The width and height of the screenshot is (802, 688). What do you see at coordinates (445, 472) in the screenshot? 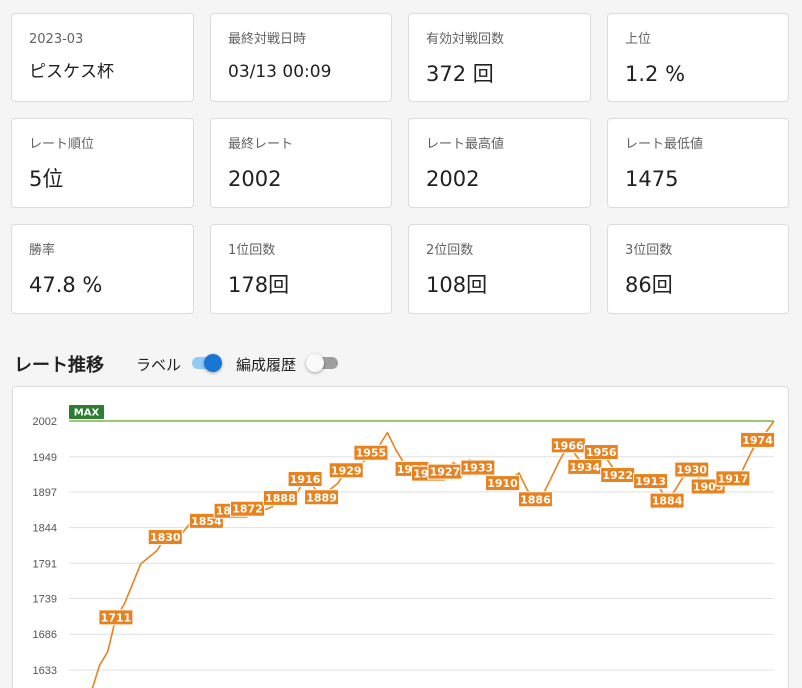
I see `data-label: 1927` at bounding box center [445, 472].